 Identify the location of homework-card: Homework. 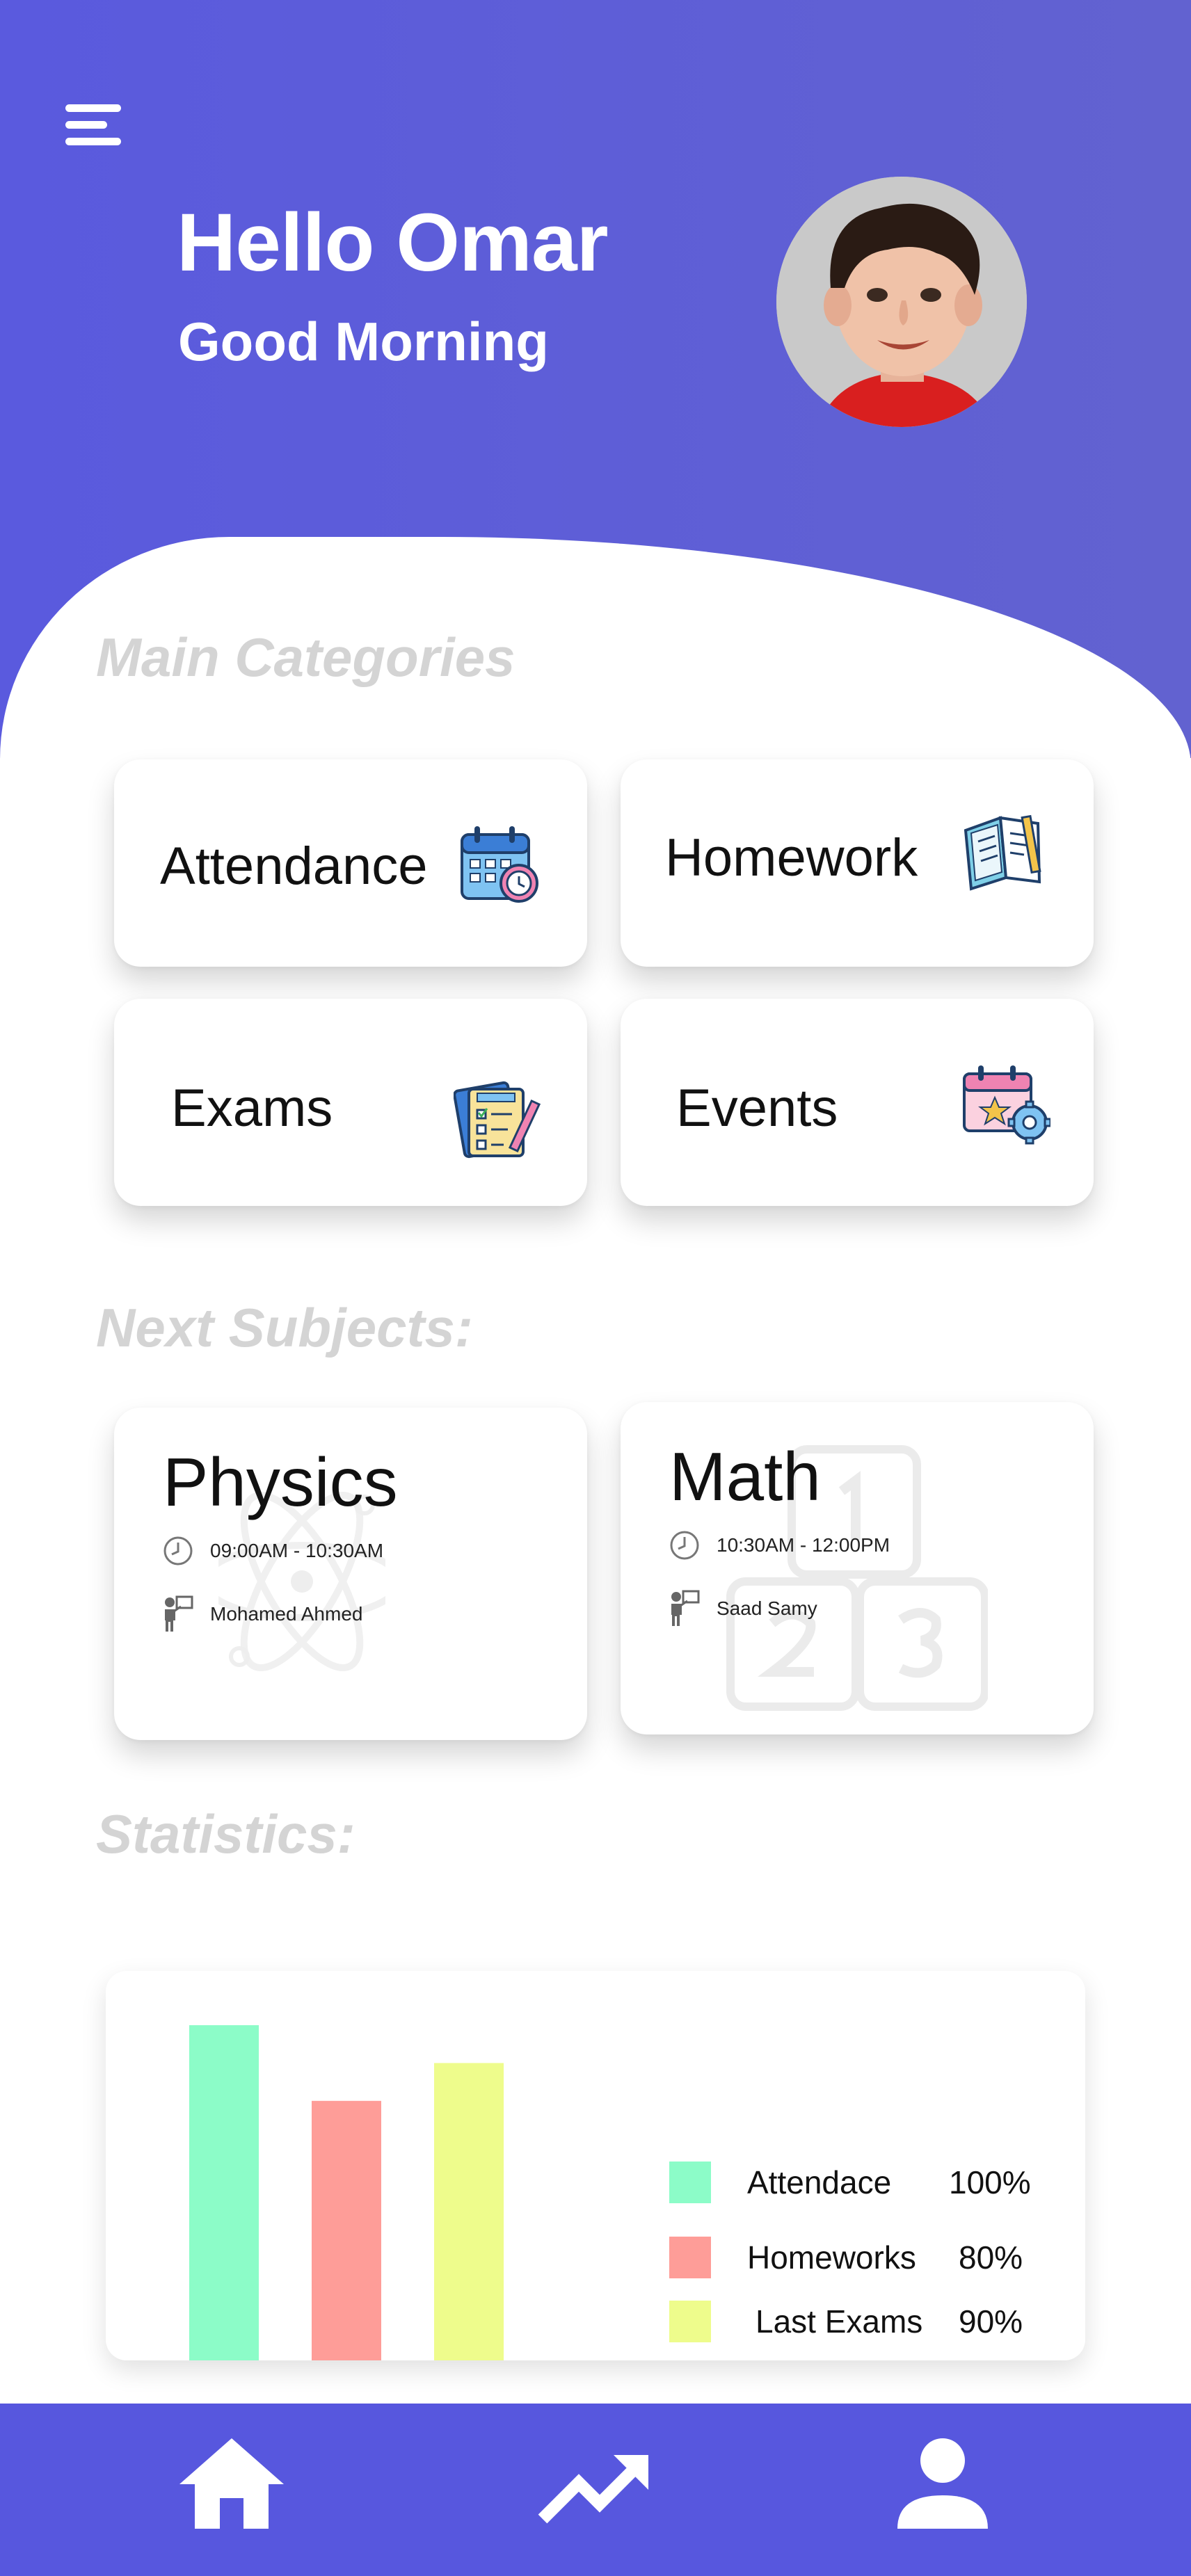
(857, 863).